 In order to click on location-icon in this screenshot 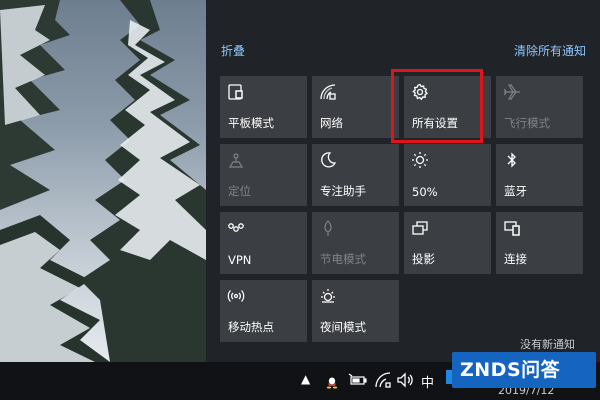, I will do `click(236, 160)`.